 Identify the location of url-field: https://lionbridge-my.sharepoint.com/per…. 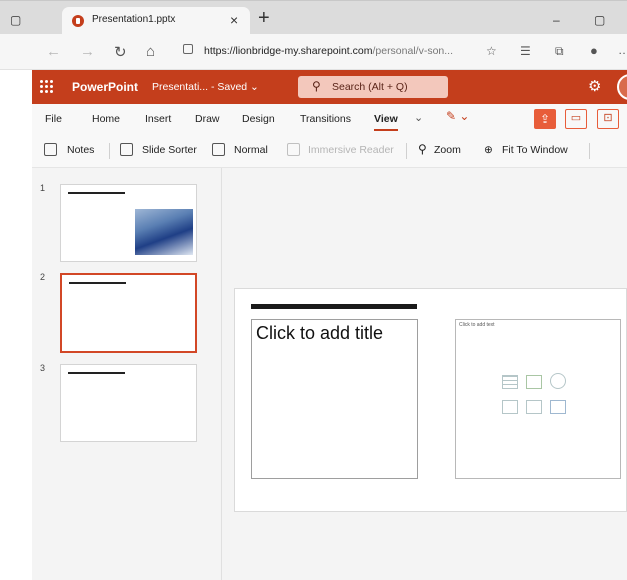
(333, 52).